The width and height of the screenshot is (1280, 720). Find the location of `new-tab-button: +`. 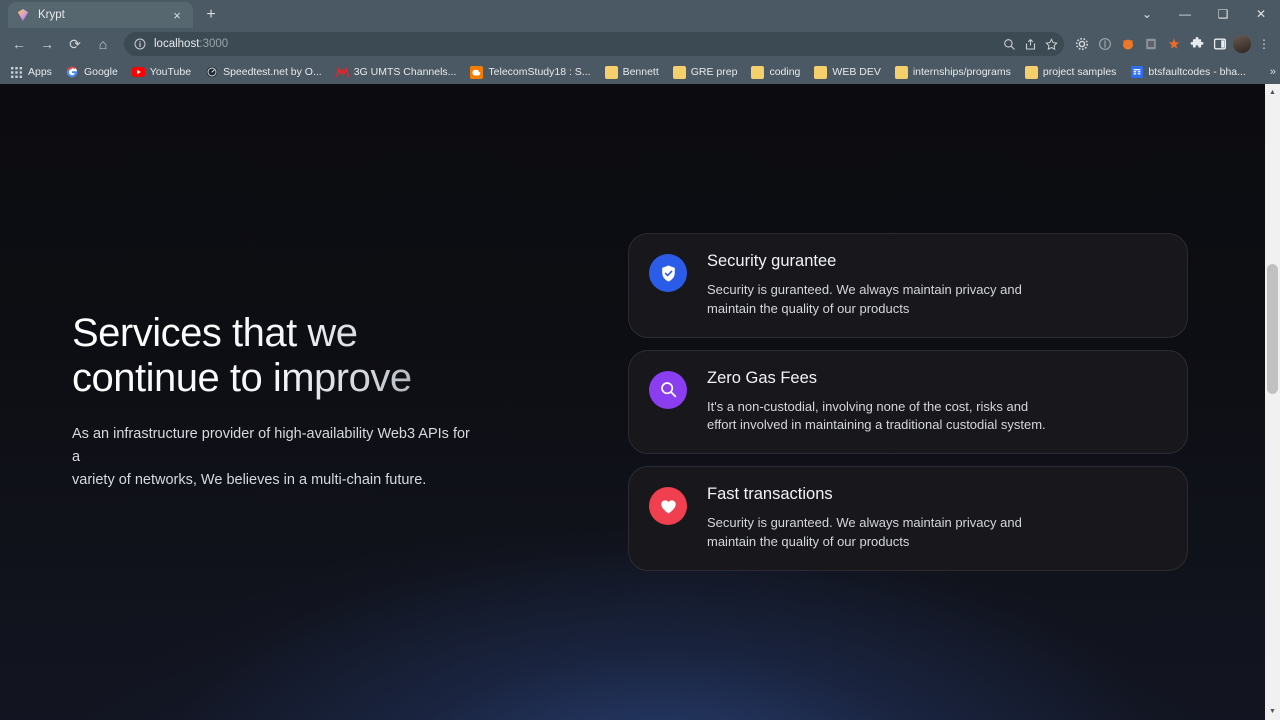

new-tab-button: + is located at coordinates (211, 15).